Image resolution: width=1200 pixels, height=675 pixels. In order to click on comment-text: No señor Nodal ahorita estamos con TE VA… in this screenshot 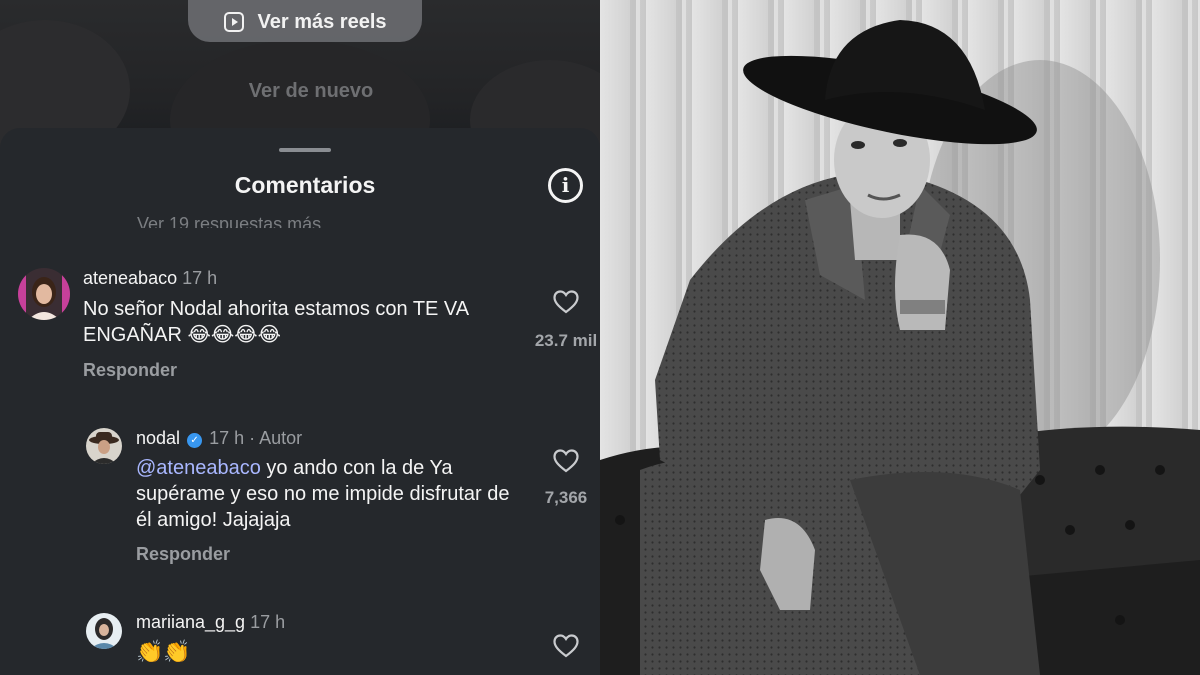, I will do `click(276, 322)`.